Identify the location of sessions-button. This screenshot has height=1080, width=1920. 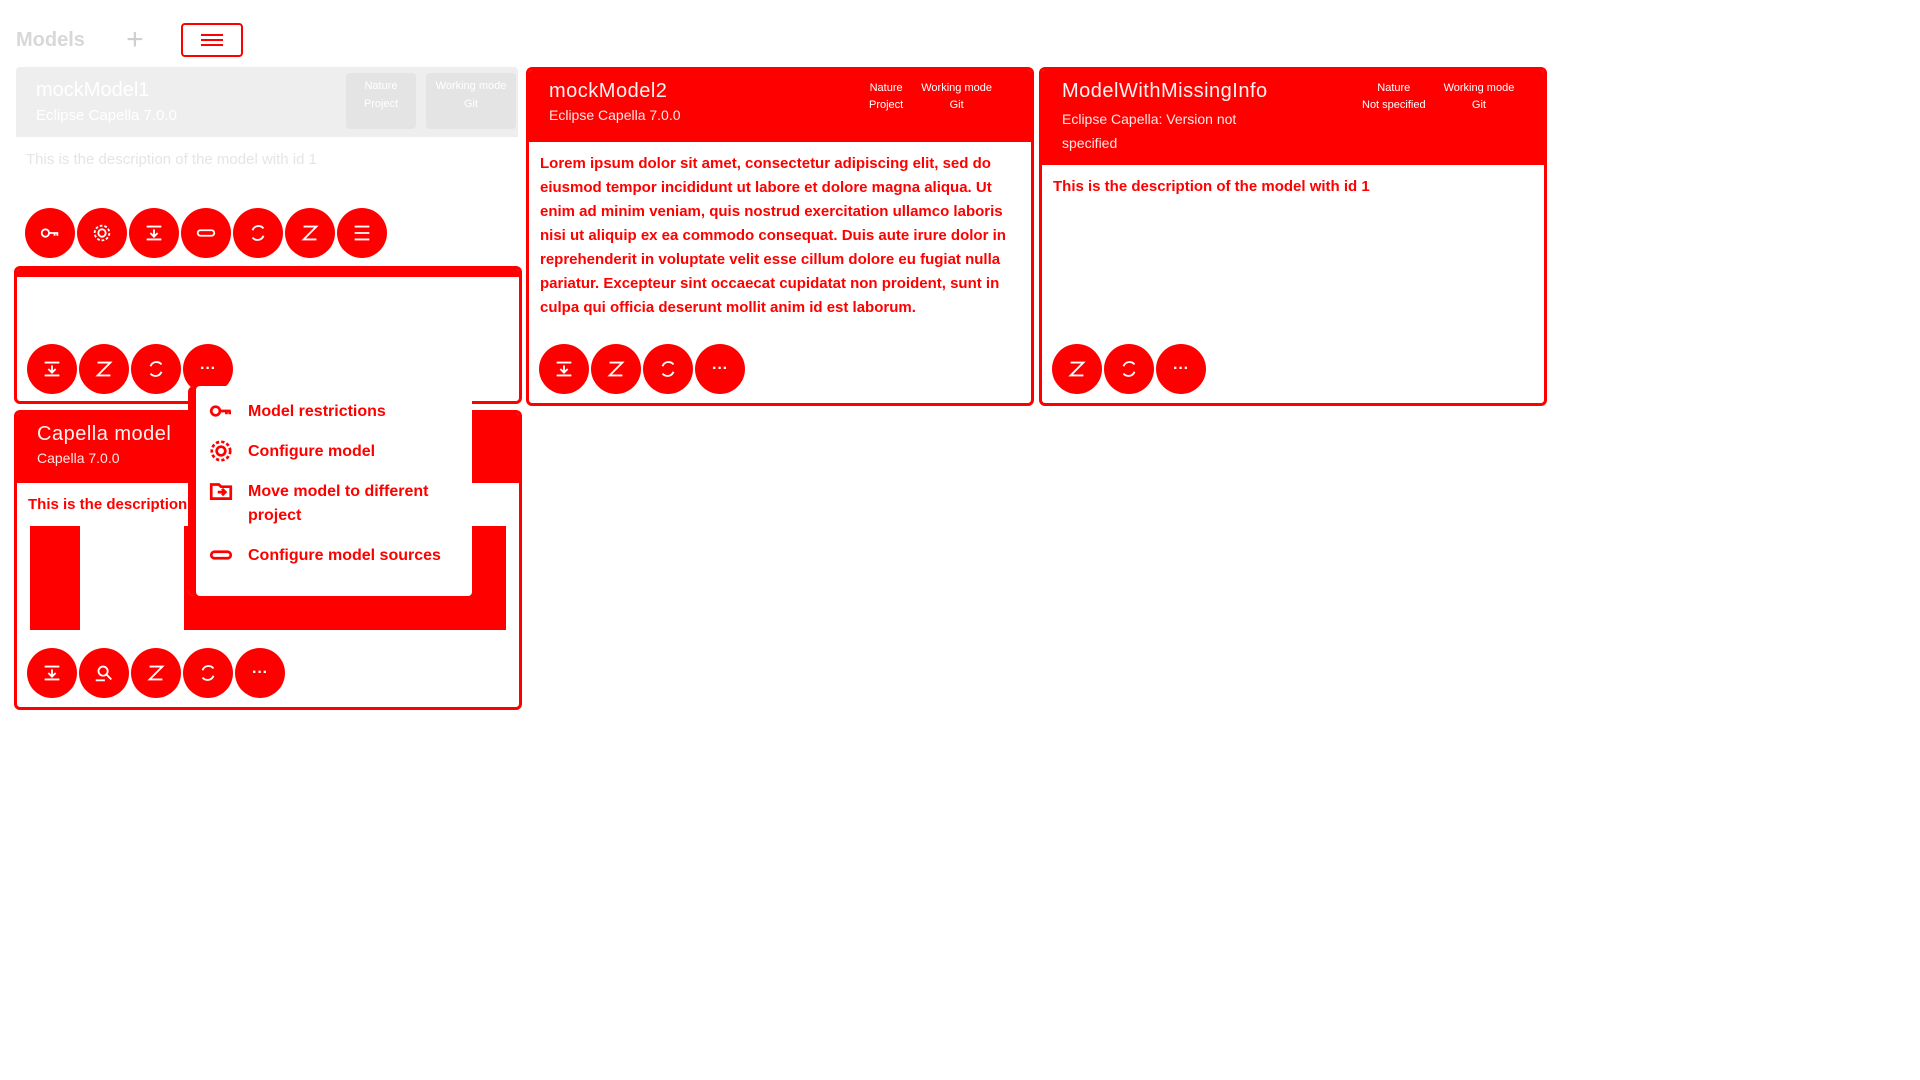
(362, 233).